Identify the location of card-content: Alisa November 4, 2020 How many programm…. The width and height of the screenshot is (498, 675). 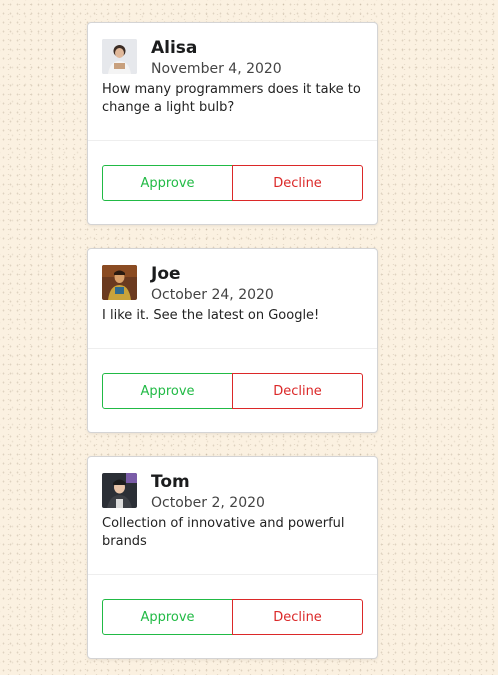
(232, 70).